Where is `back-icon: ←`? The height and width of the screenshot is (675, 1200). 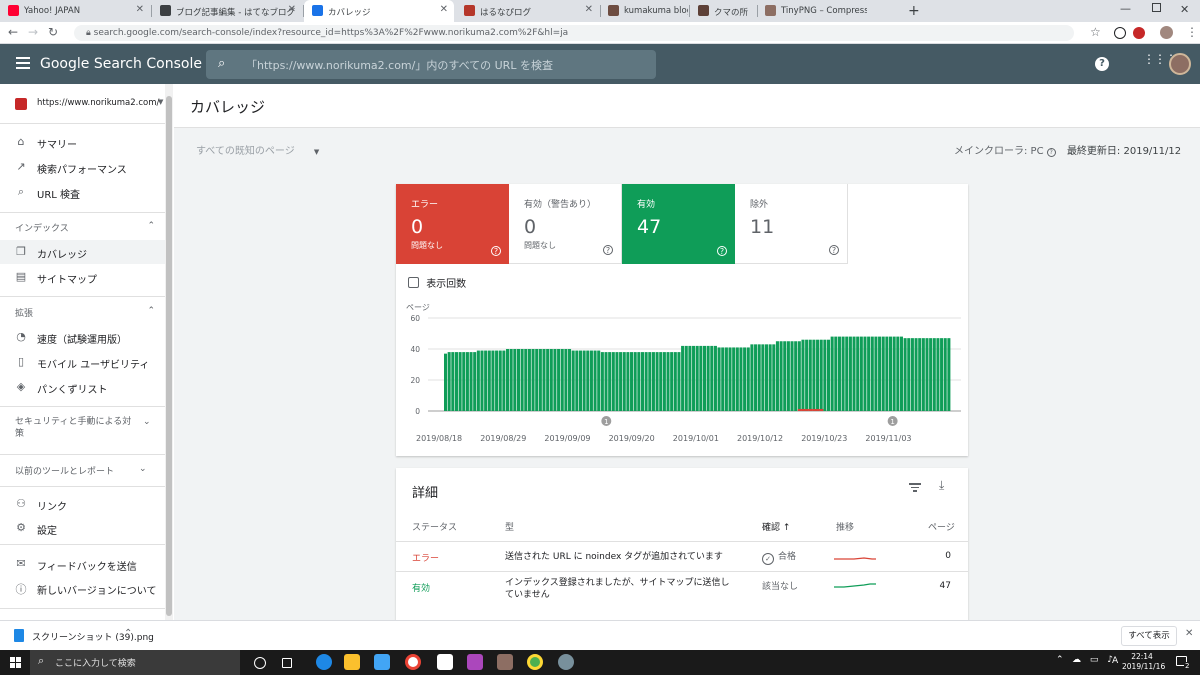
back-icon: ← is located at coordinates (13, 32).